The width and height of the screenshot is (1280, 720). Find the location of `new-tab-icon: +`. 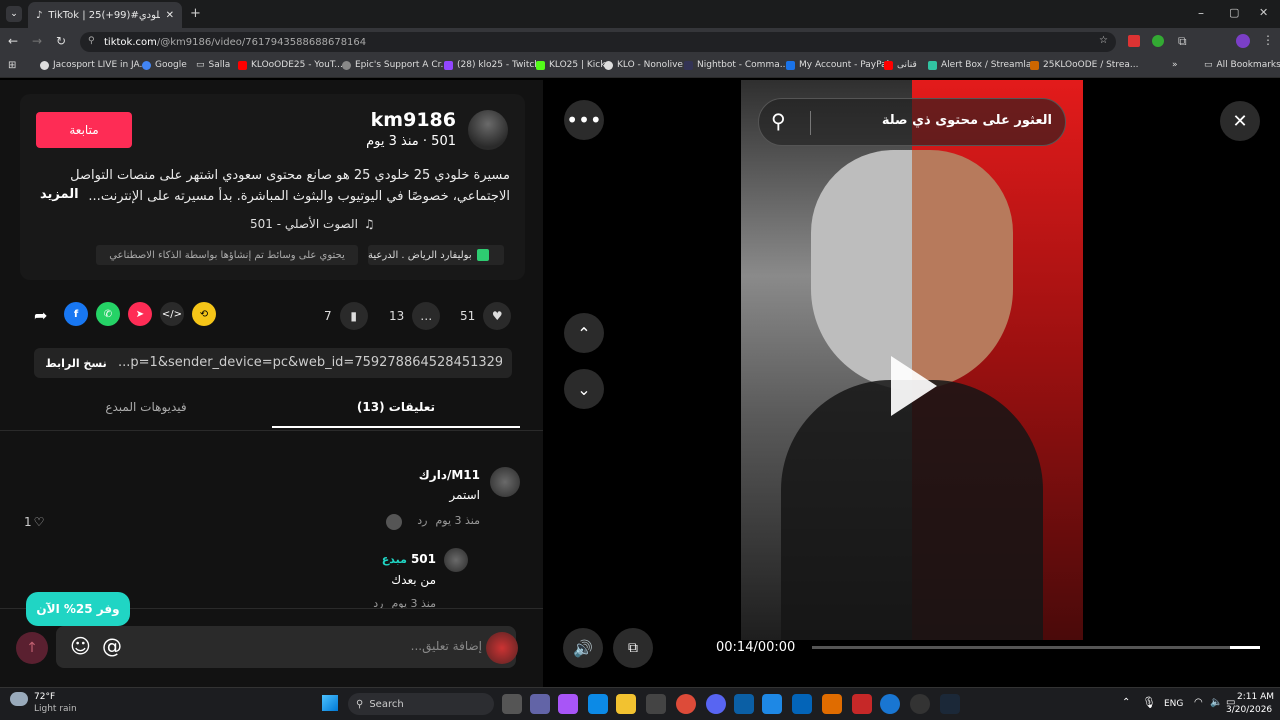

new-tab-icon: + is located at coordinates (195, 13).